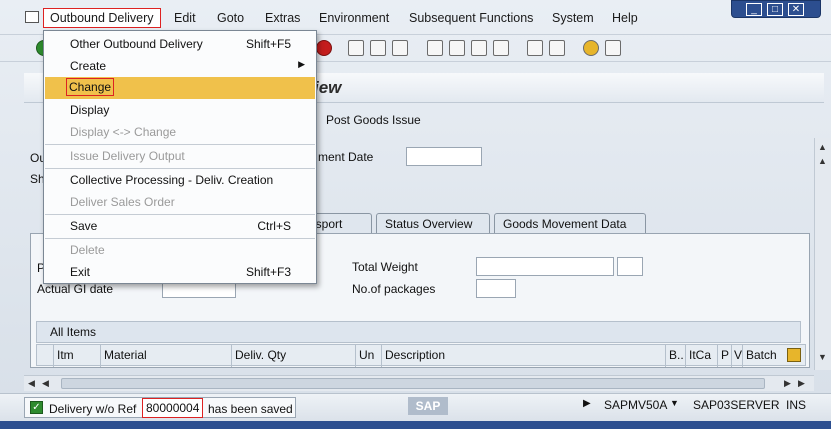 This screenshot has height=429, width=831. What do you see at coordinates (250, 409) in the screenshot?
I see `status-message-suffix: has been saved` at bounding box center [250, 409].